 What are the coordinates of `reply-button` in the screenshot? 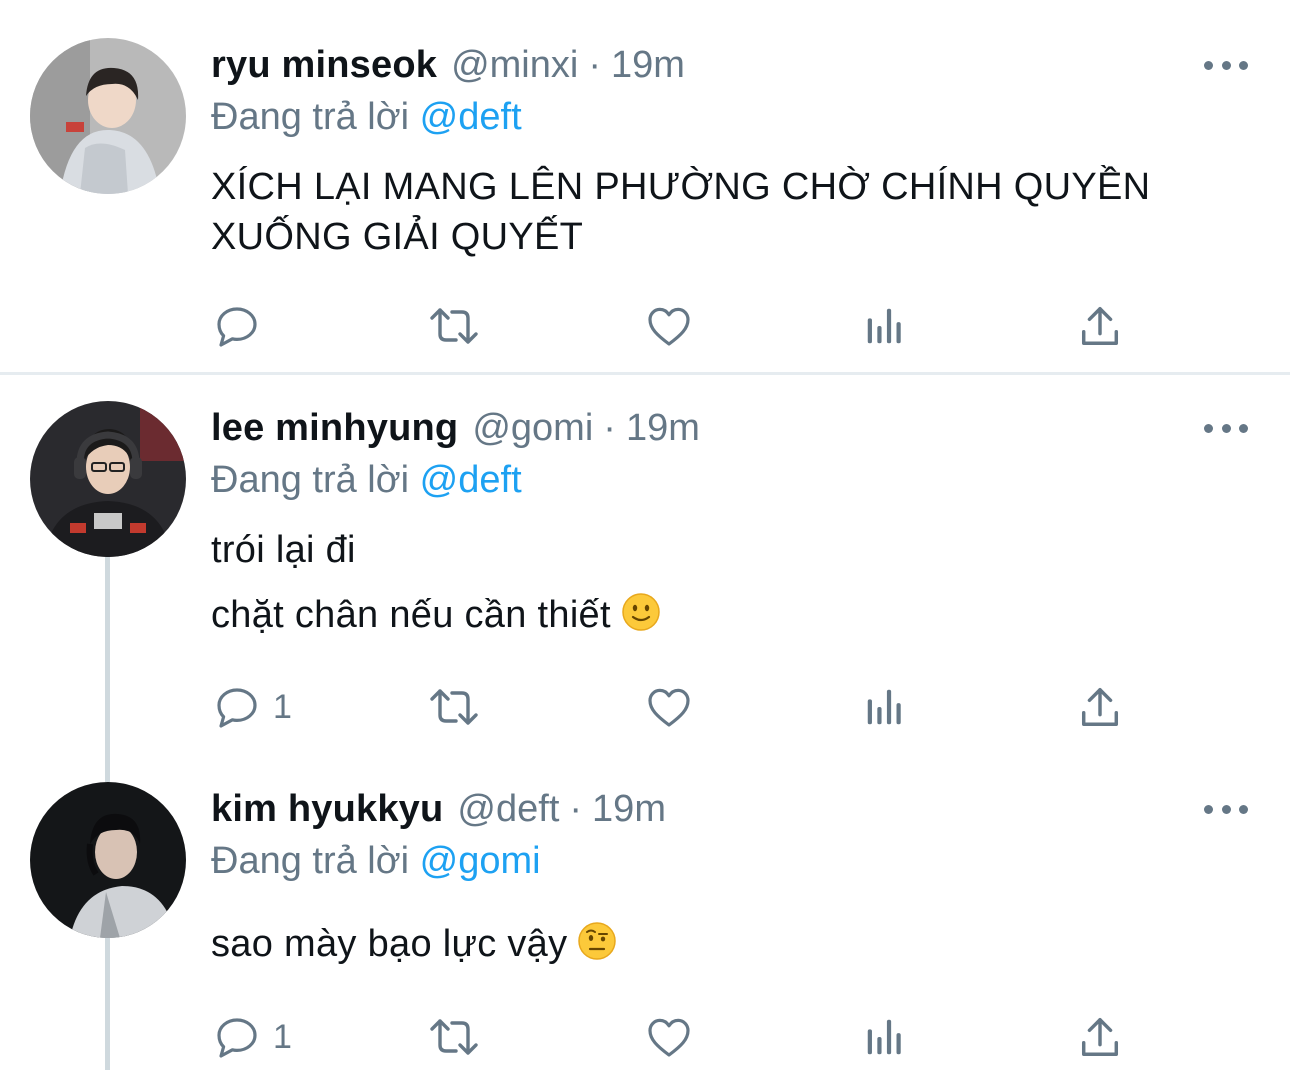 It's located at (237, 326).